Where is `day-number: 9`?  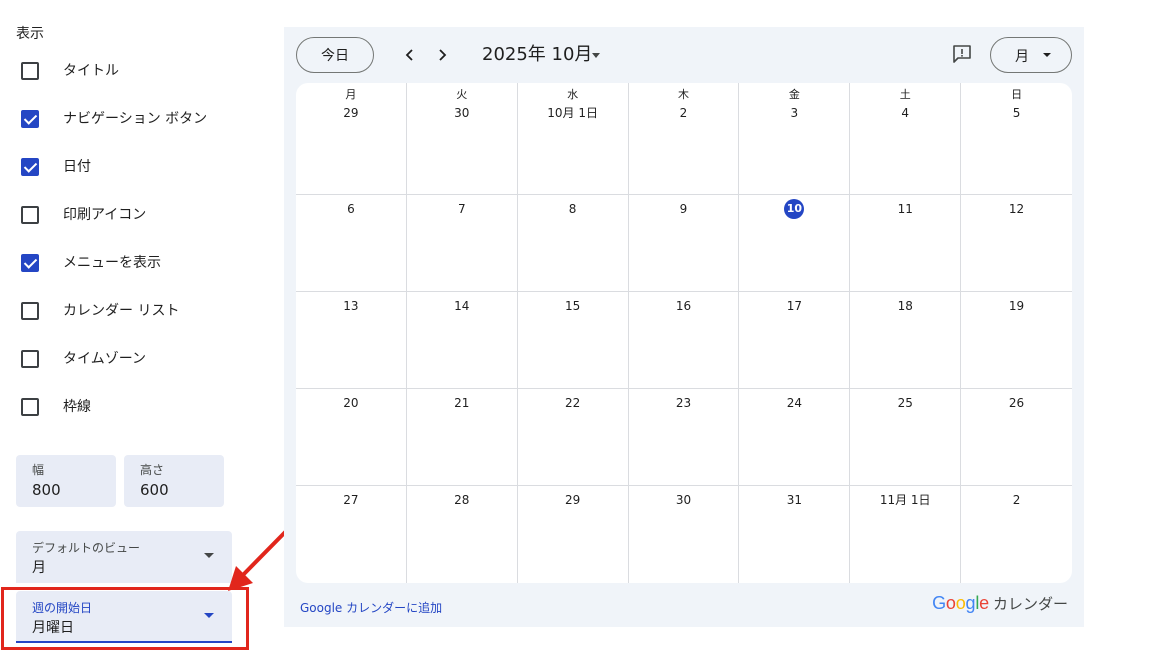
day-number: 9 is located at coordinates (683, 209).